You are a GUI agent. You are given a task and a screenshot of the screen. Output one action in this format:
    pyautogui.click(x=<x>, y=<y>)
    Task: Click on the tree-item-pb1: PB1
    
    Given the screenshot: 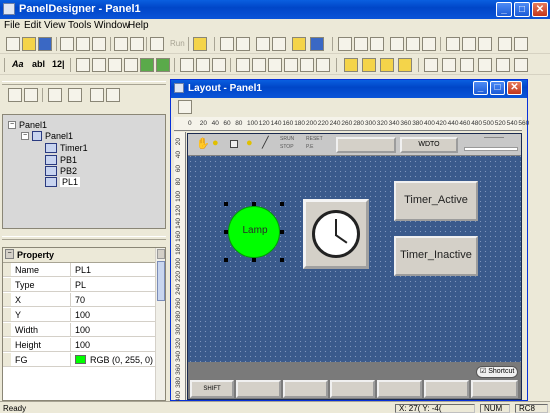 What is the action you would take?
    pyautogui.click(x=68, y=160)
    